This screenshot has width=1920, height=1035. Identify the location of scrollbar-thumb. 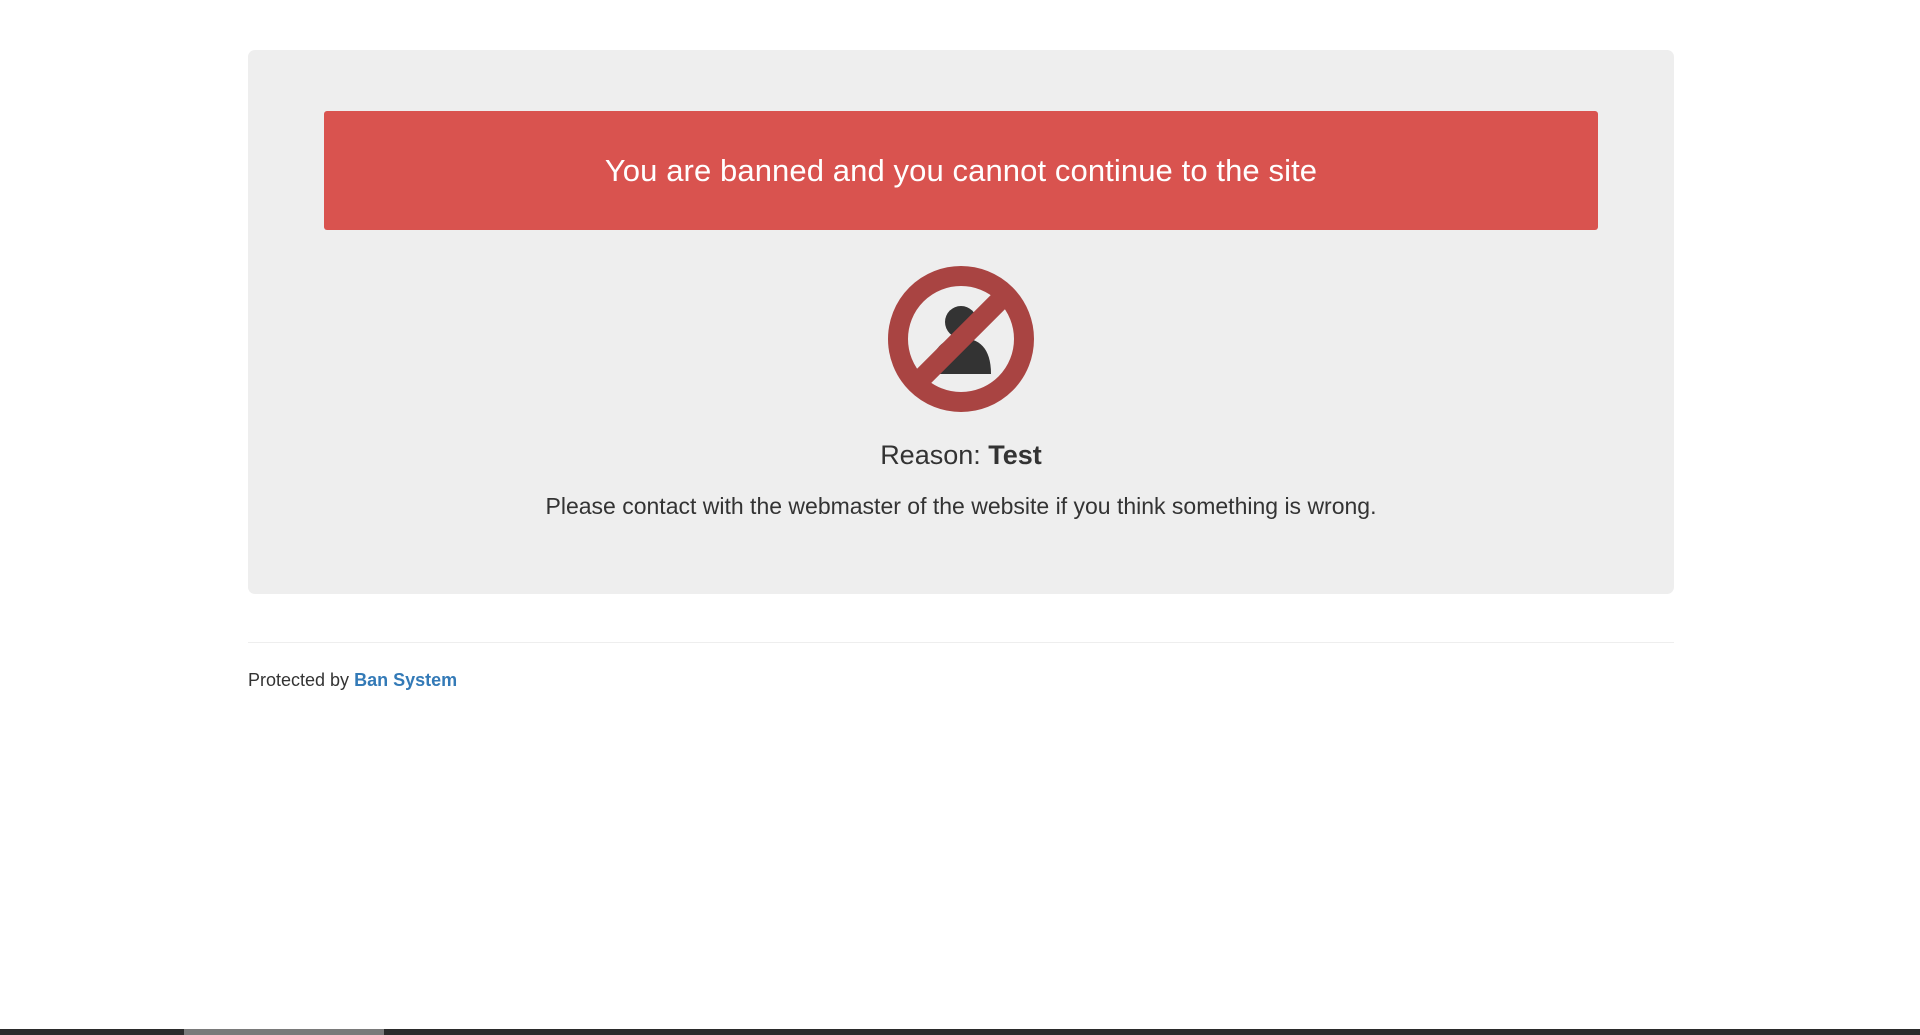
(284, 1032).